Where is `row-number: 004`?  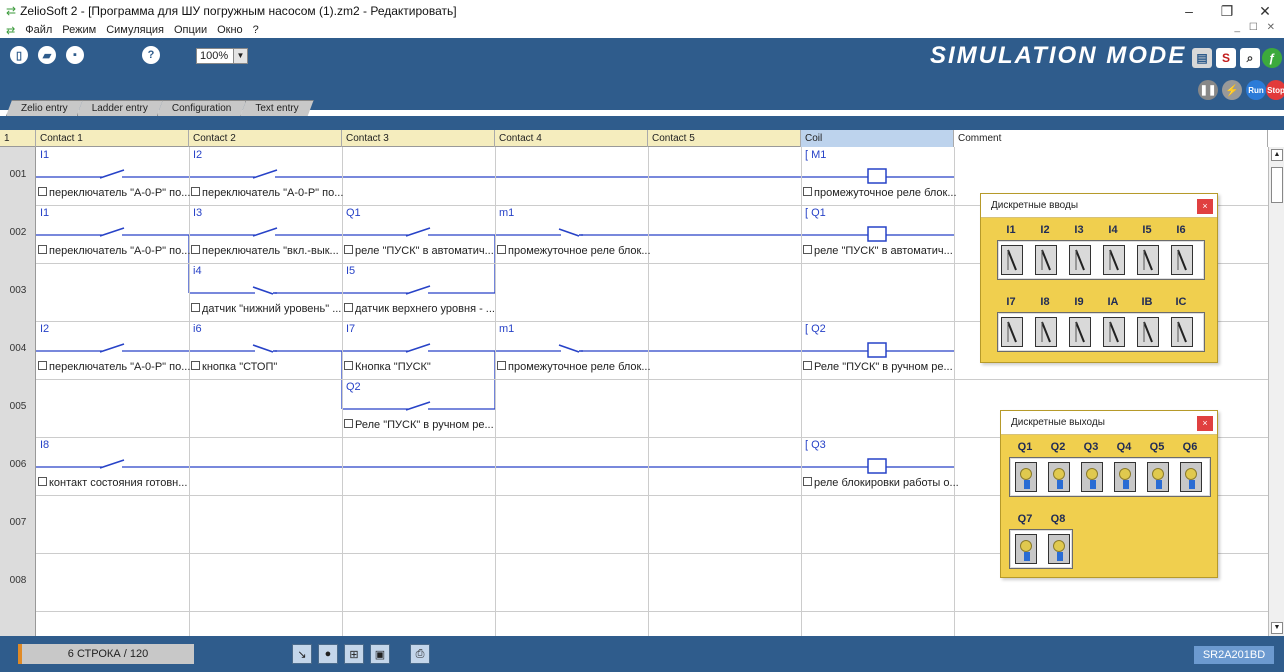 row-number: 004 is located at coordinates (18, 348).